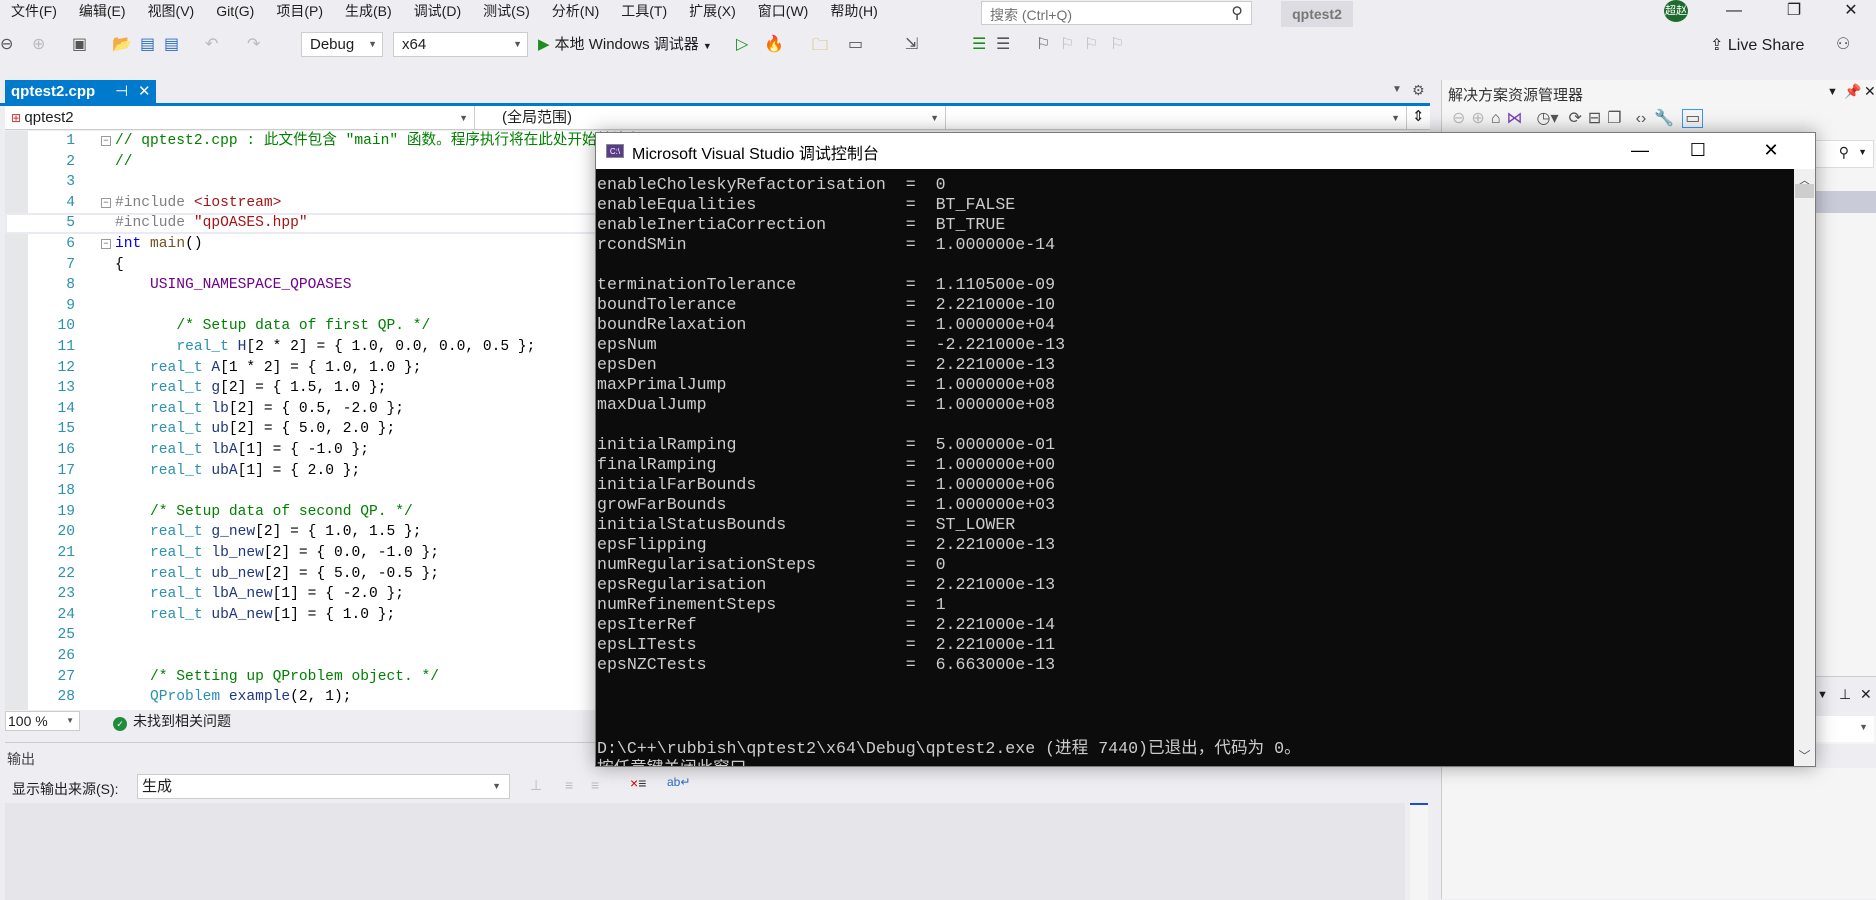 This screenshot has width=1876, height=900. I want to click on configuration-dropdown: Debug ▼, so click(342, 44).